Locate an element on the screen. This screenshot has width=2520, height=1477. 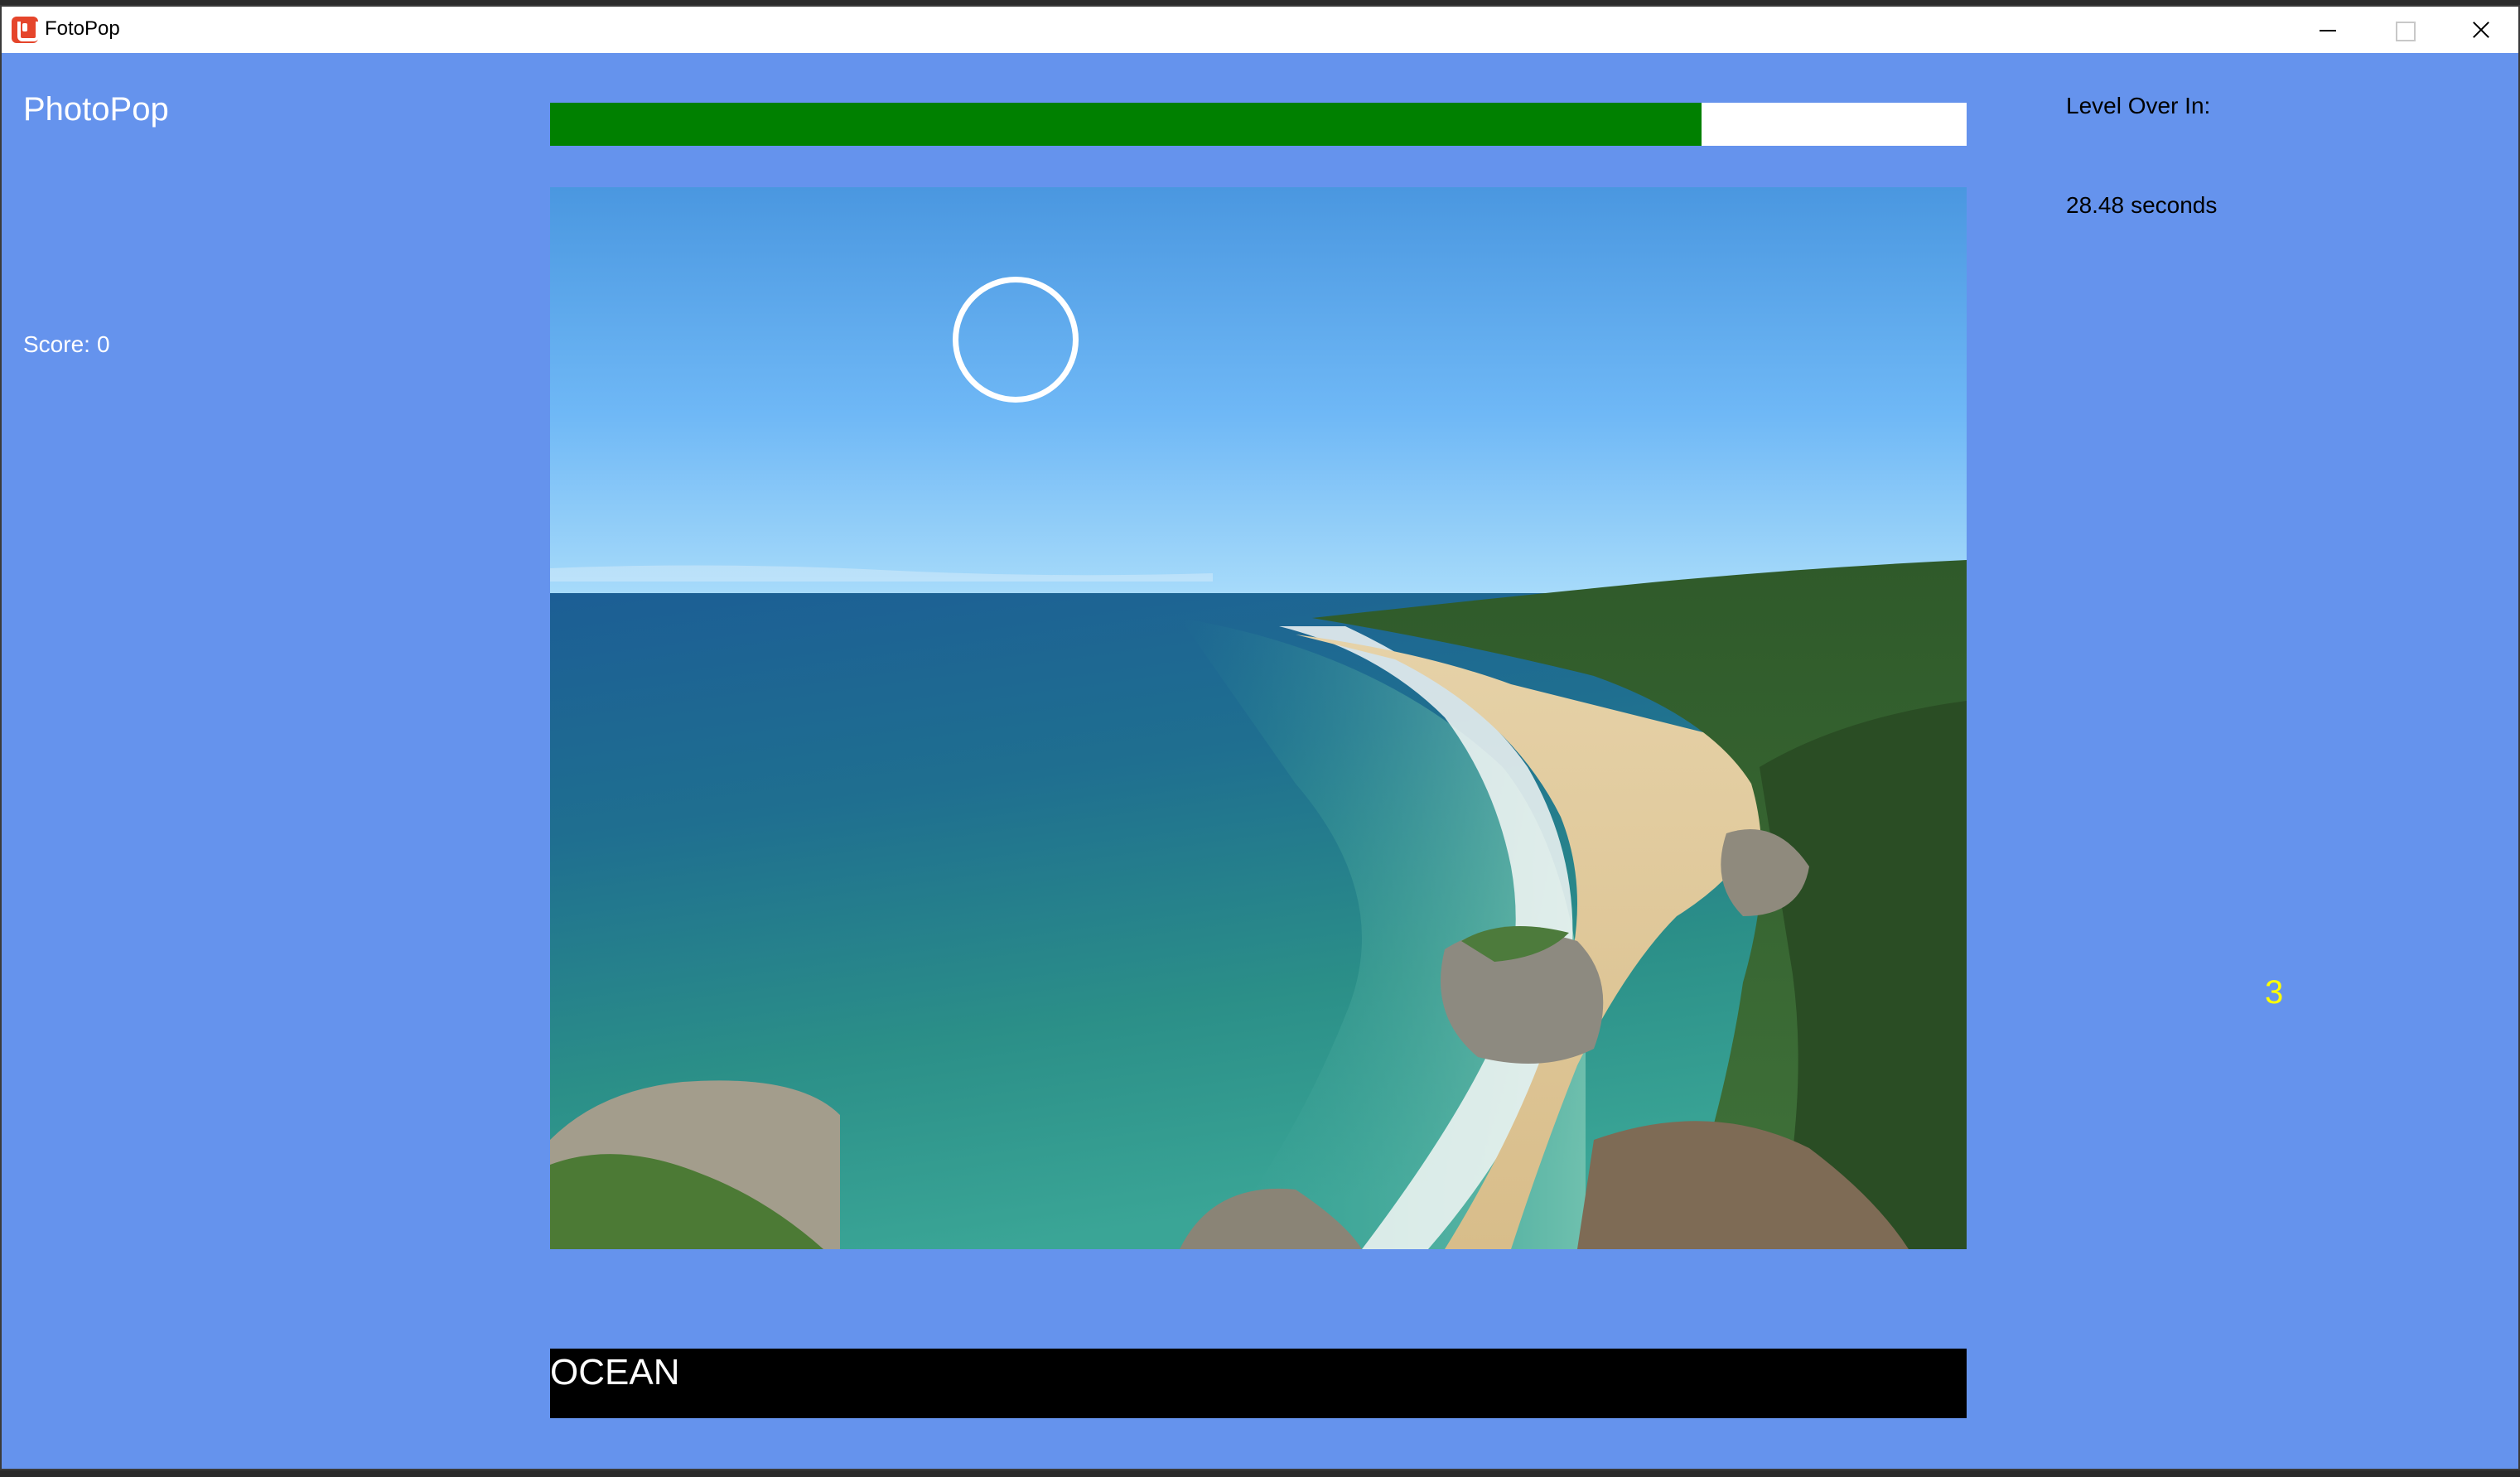
time-value: 28.48 is located at coordinates (2095, 205).